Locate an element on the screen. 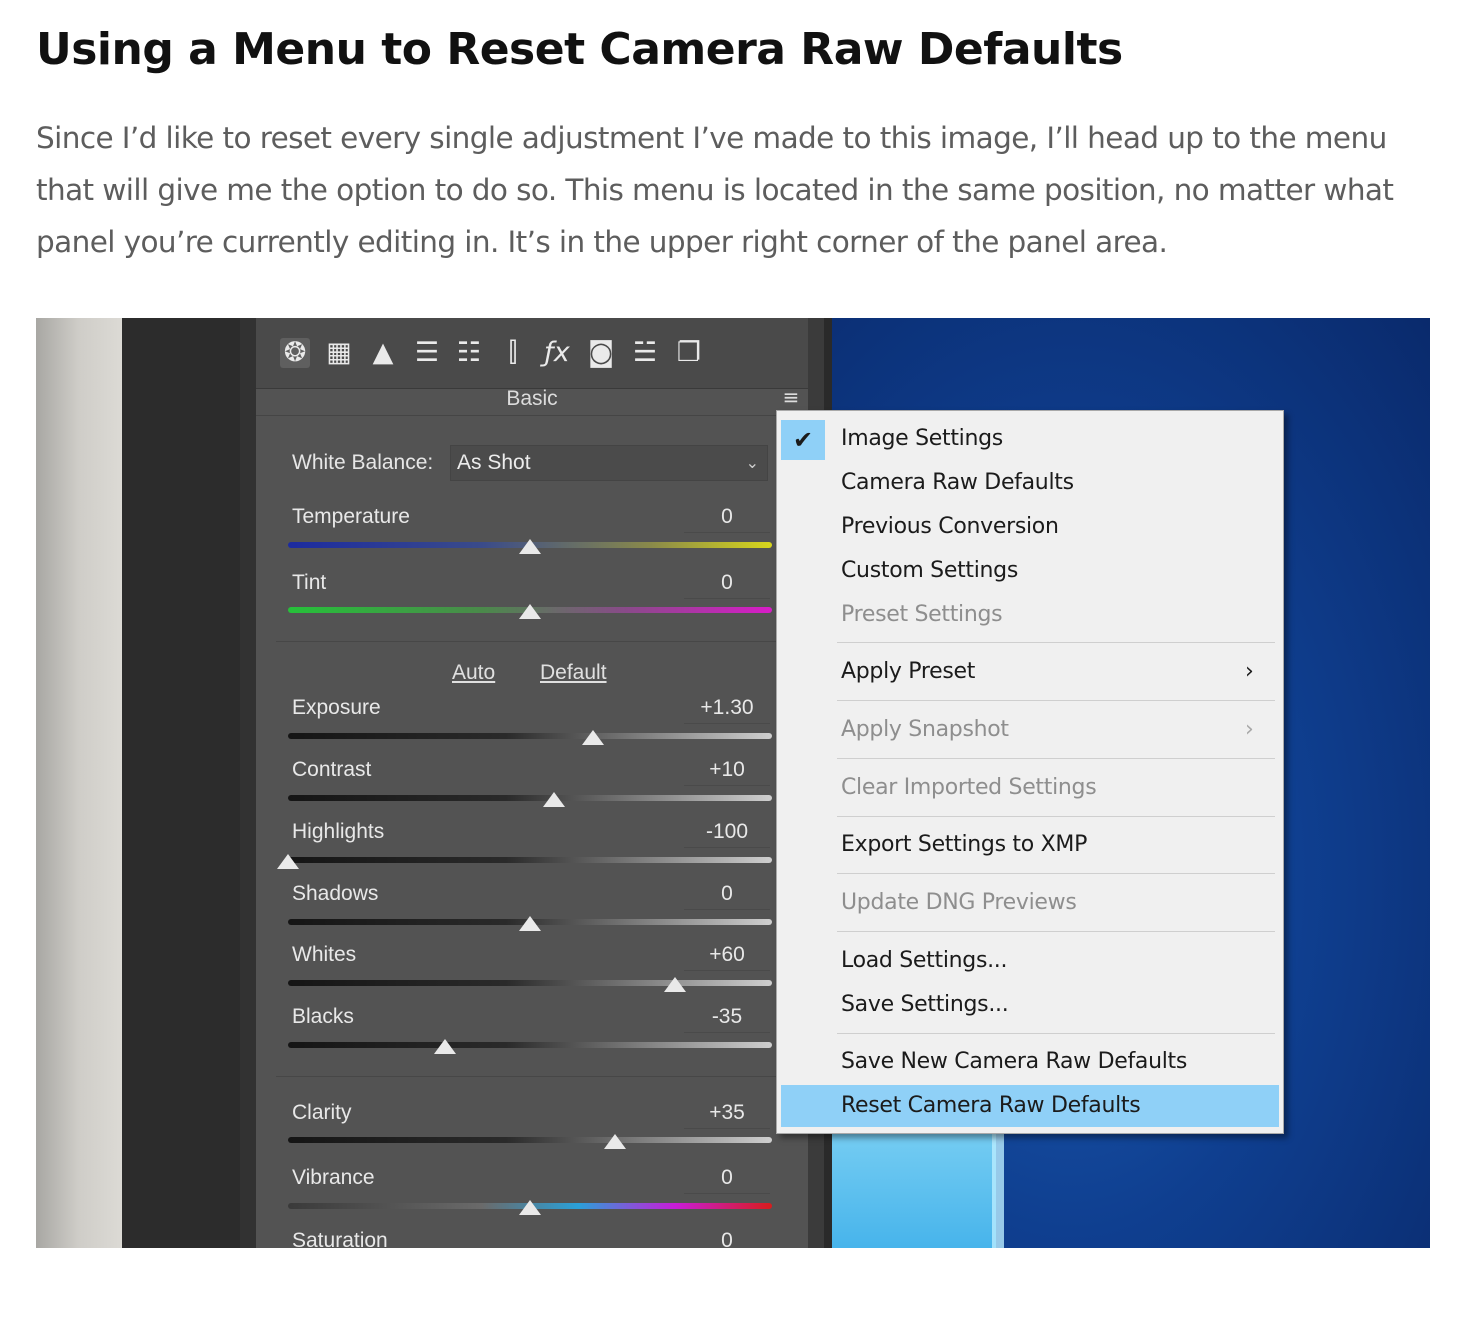 The width and height of the screenshot is (1484, 1330). contrast-thumb is located at coordinates (554, 799).